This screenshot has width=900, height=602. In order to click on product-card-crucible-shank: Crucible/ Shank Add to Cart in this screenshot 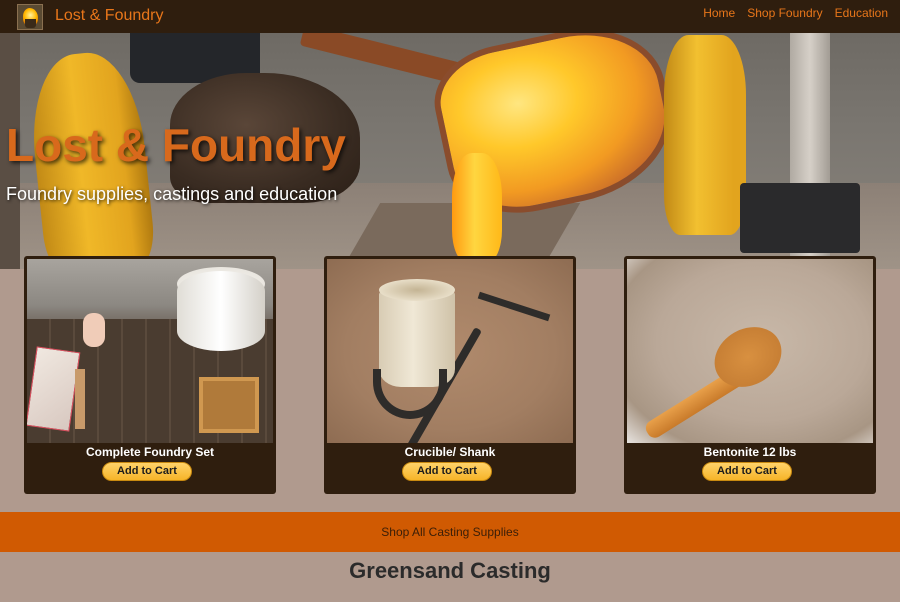, I will do `click(450, 375)`.